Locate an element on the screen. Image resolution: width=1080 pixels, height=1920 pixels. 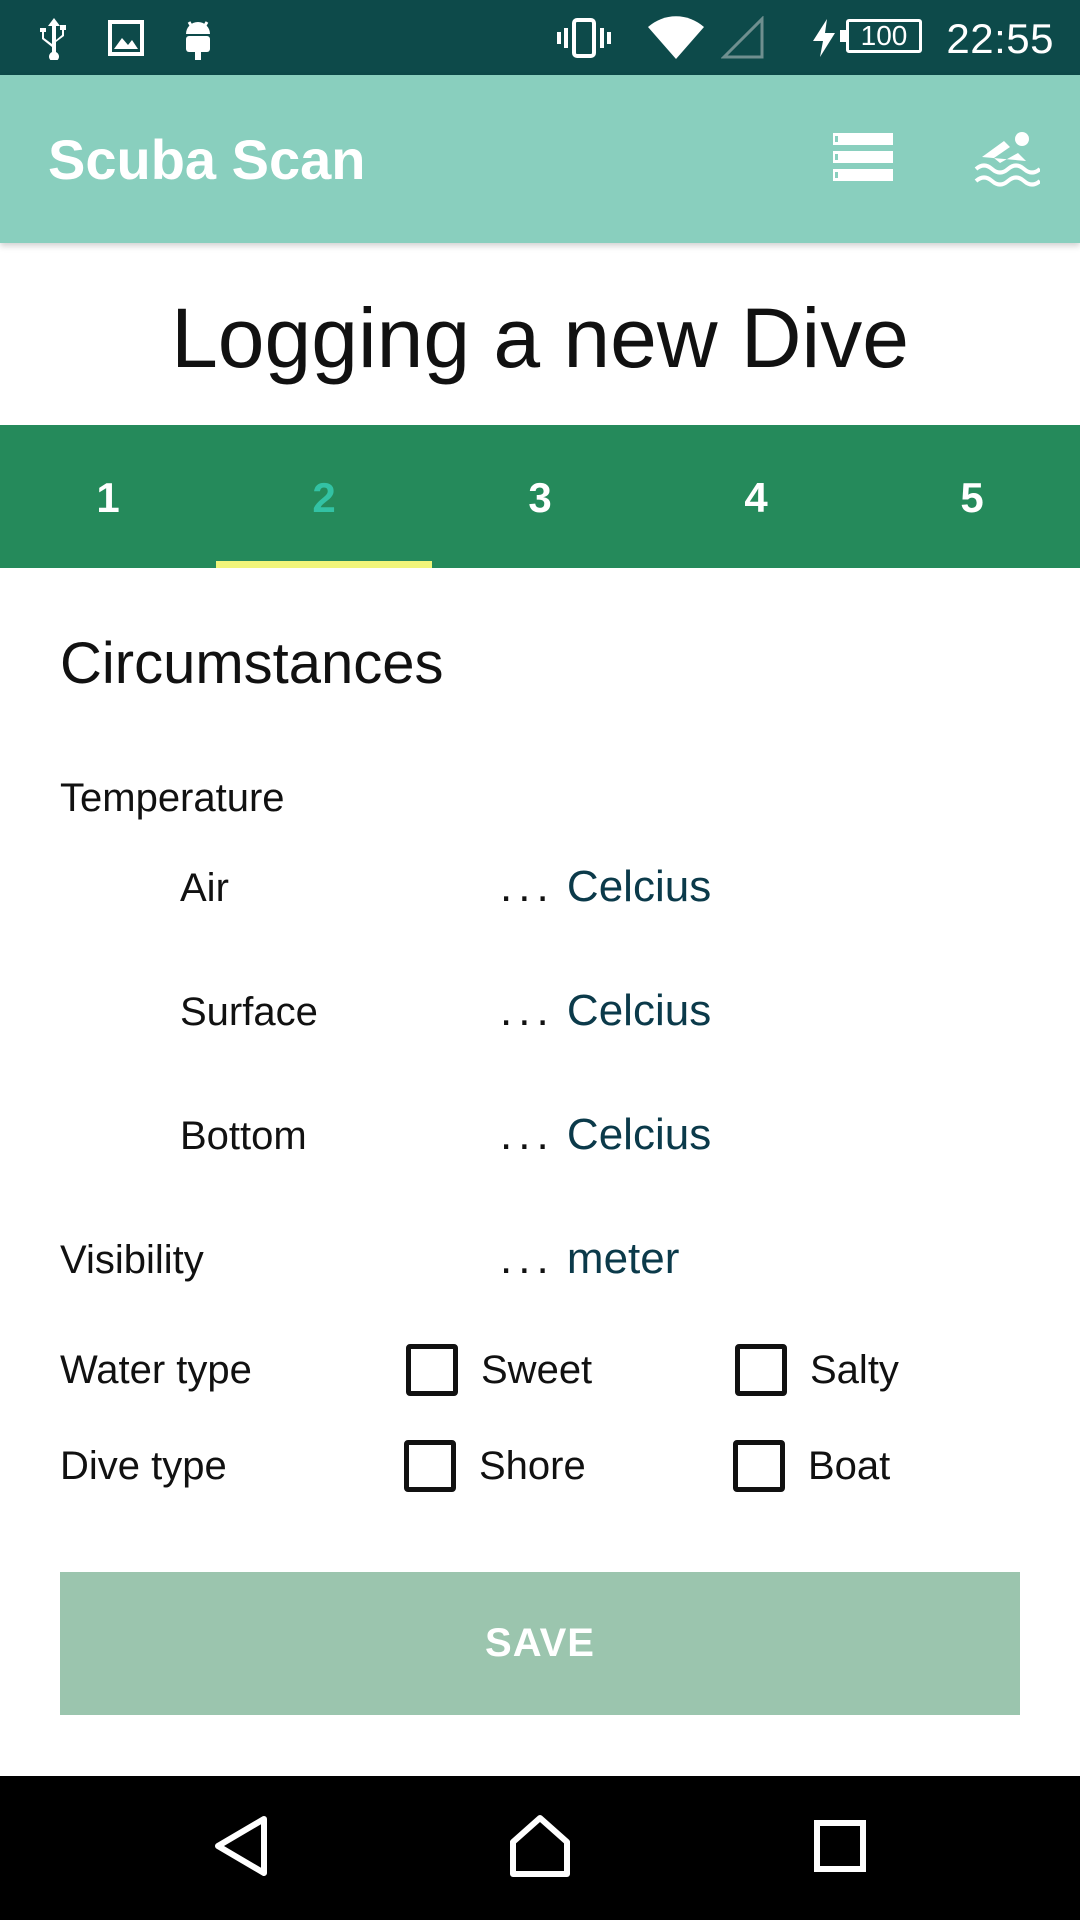
wifi-icon is located at coordinates (676, 37).